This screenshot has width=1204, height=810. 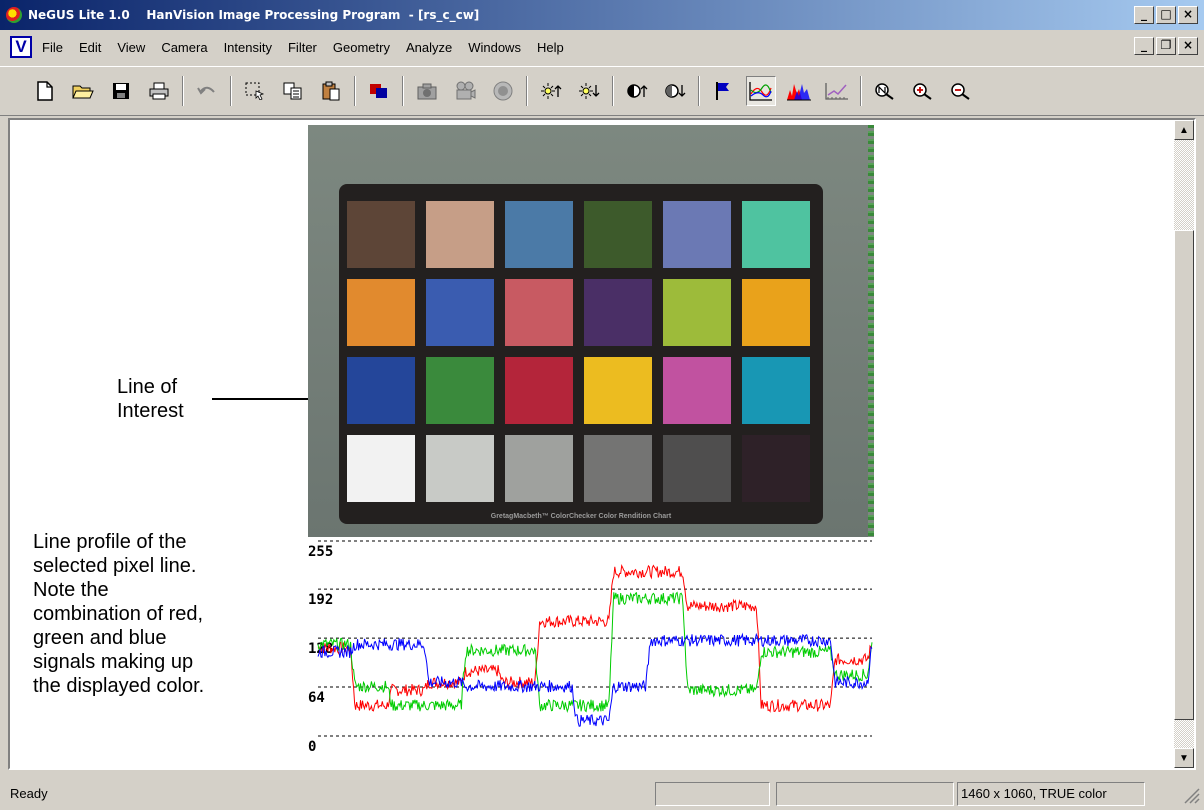 I want to click on menu-file: File, so click(x=52, y=47).